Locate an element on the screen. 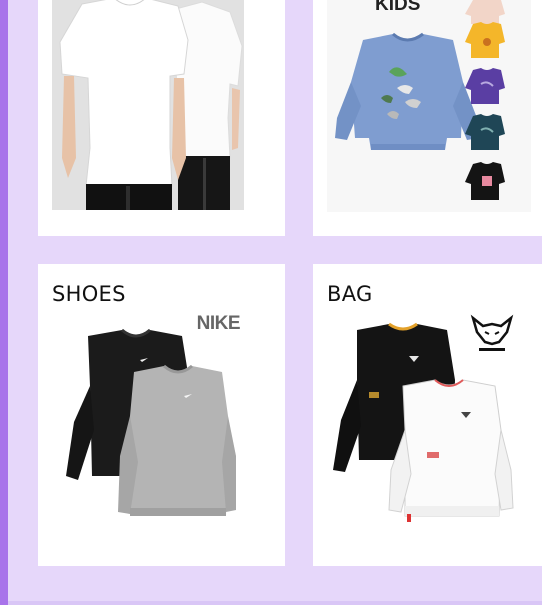 Image resolution: width=542 pixels, height=605 pixels. brand-logo-kids: KIDS is located at coordinates (398, 7).